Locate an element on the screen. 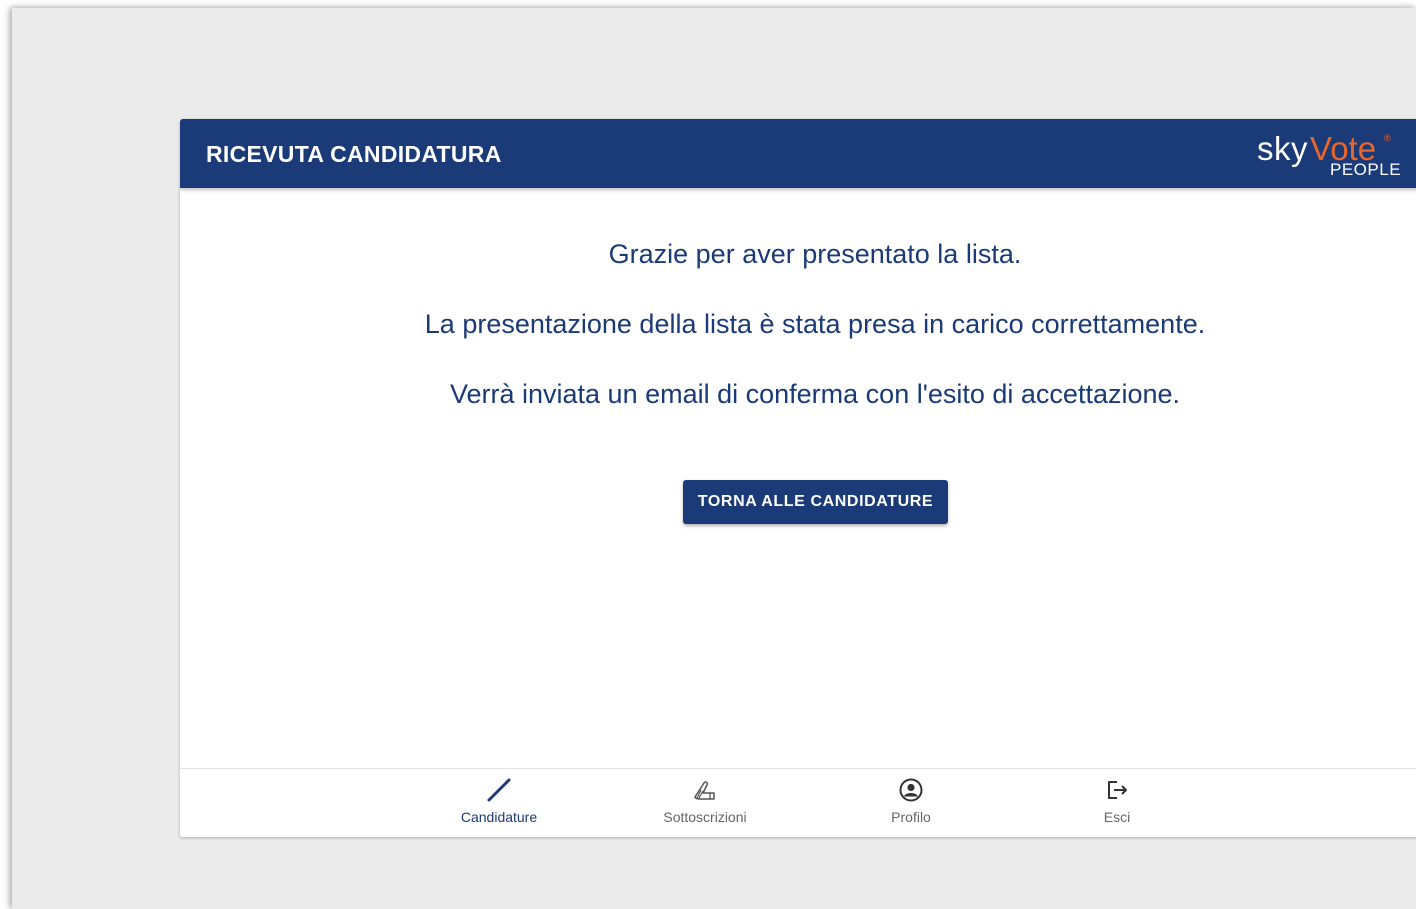  nav-item-esci: Esci is located at coordinates (1117, 805).